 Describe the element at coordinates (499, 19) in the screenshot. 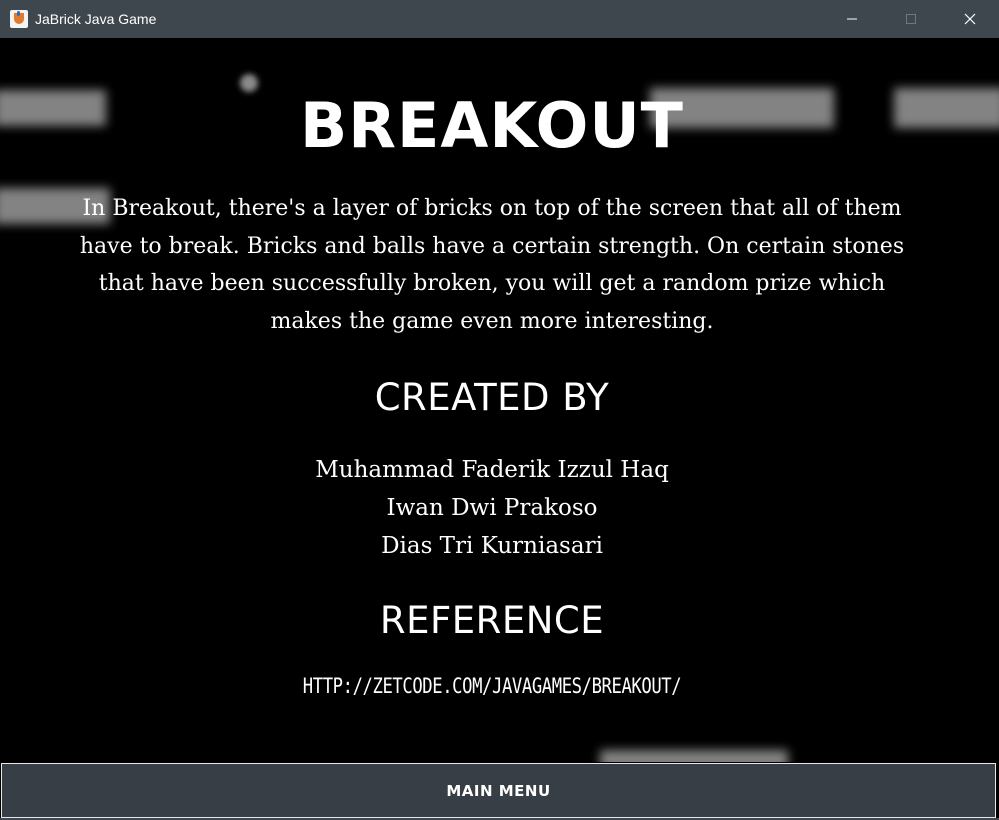

I see `title-bar: JaBrick Java Game` at that location.